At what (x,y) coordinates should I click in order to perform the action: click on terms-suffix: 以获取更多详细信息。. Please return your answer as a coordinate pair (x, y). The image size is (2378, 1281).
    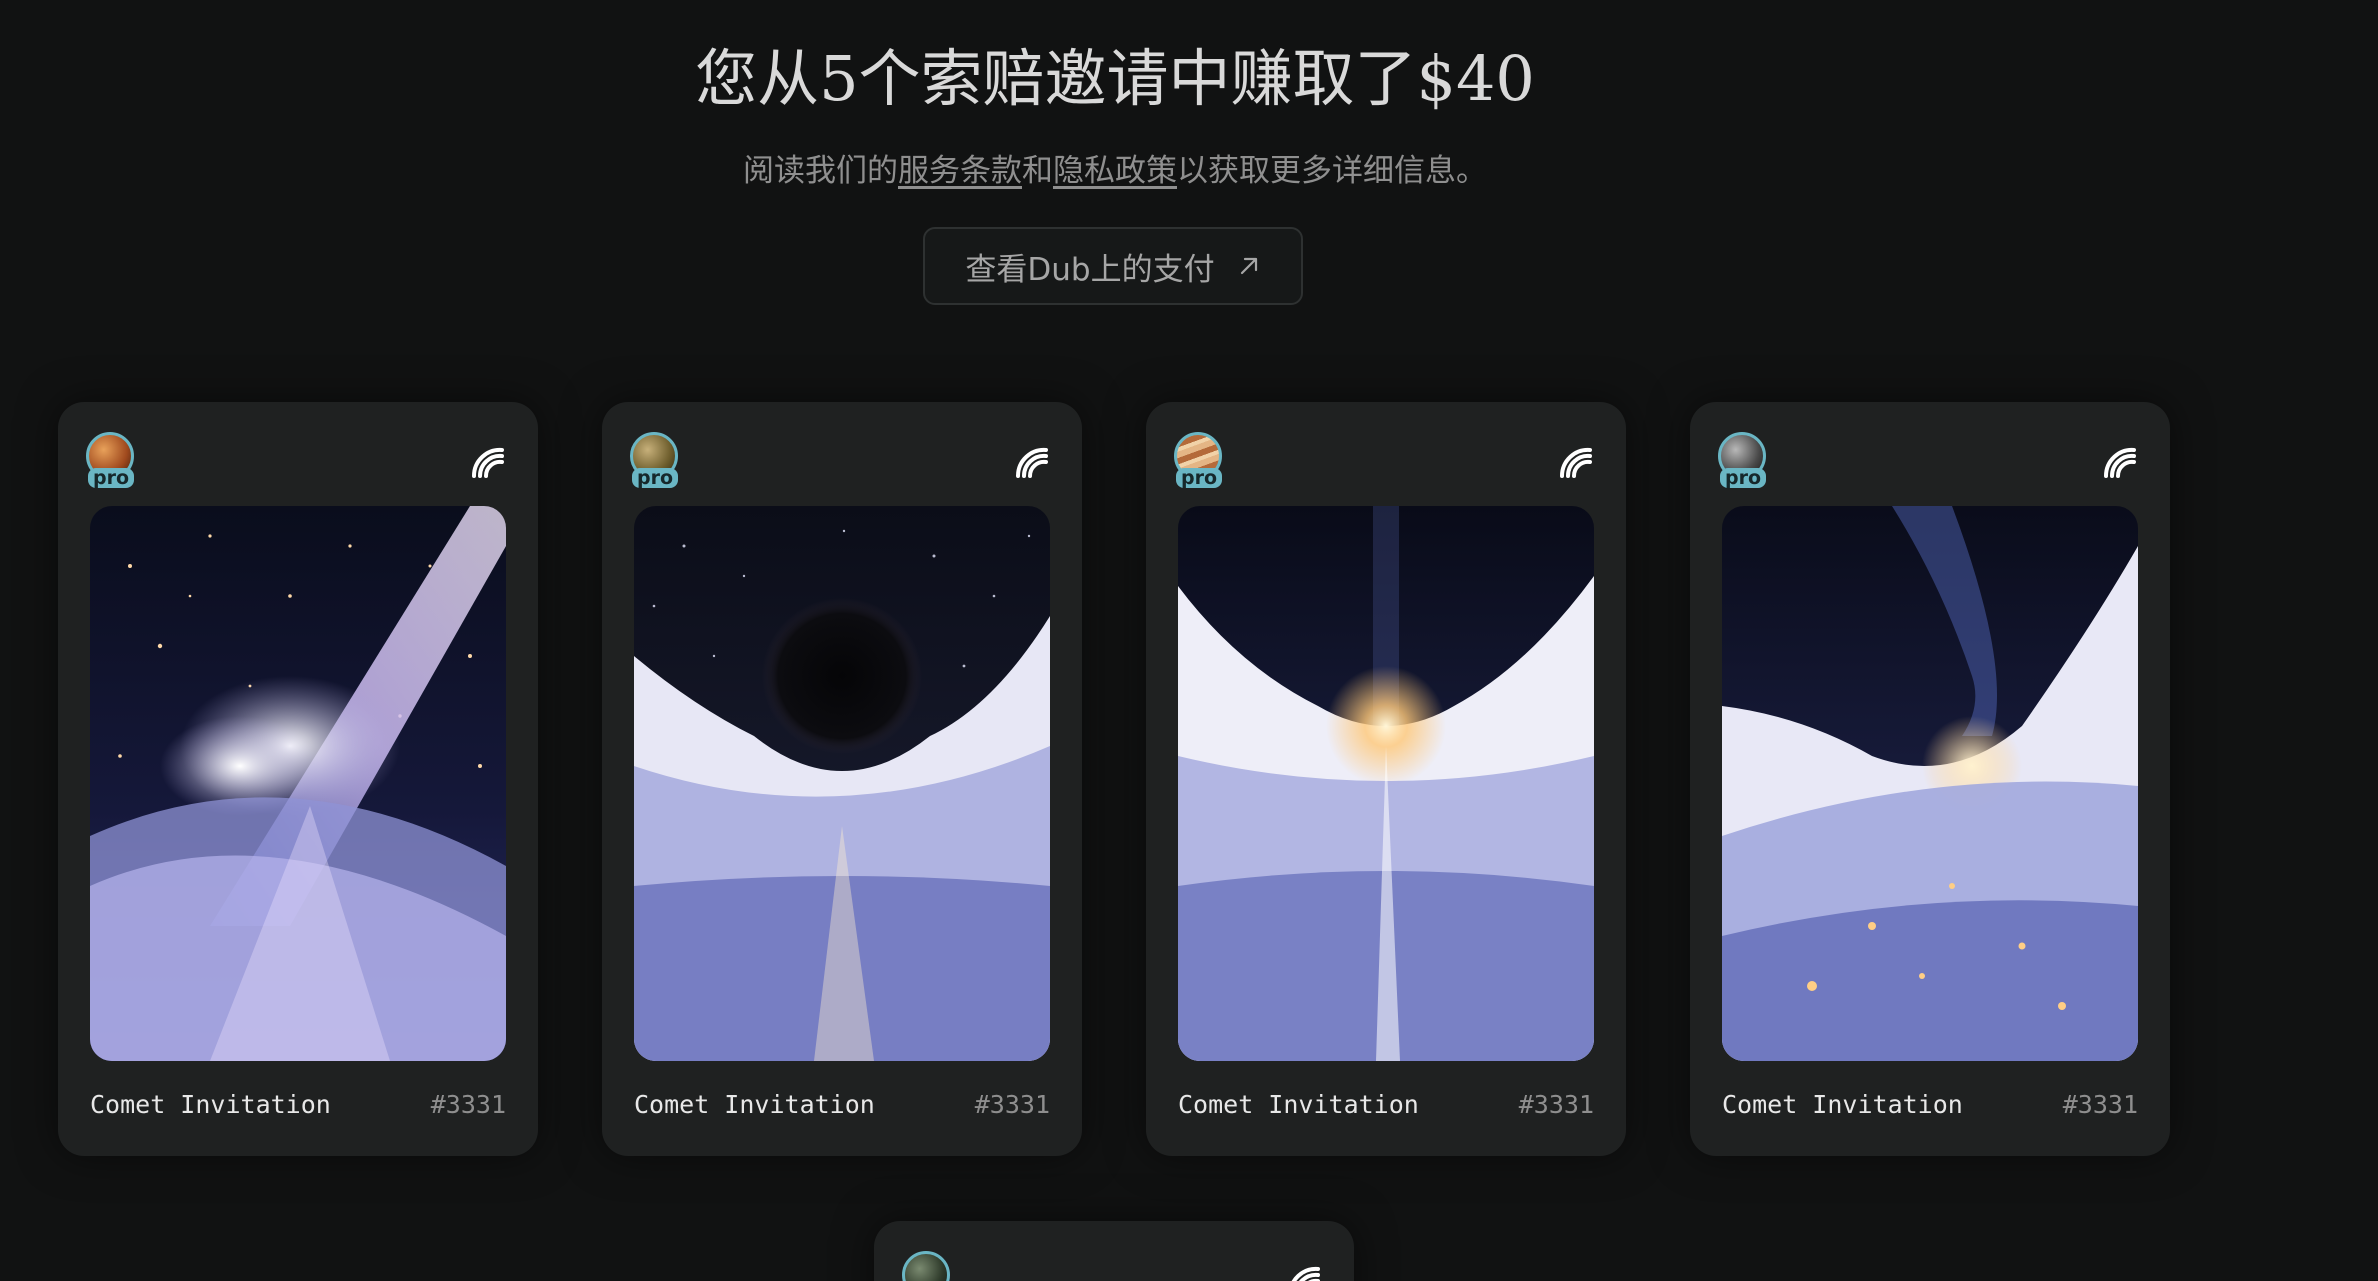
    Looking at the image, I should click on (1332, 171).